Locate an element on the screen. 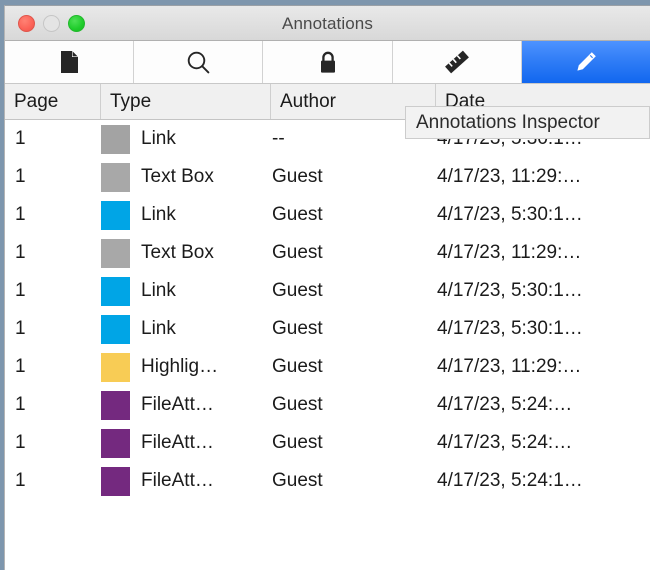  ruler-icon is located at coordinates (457, 62).